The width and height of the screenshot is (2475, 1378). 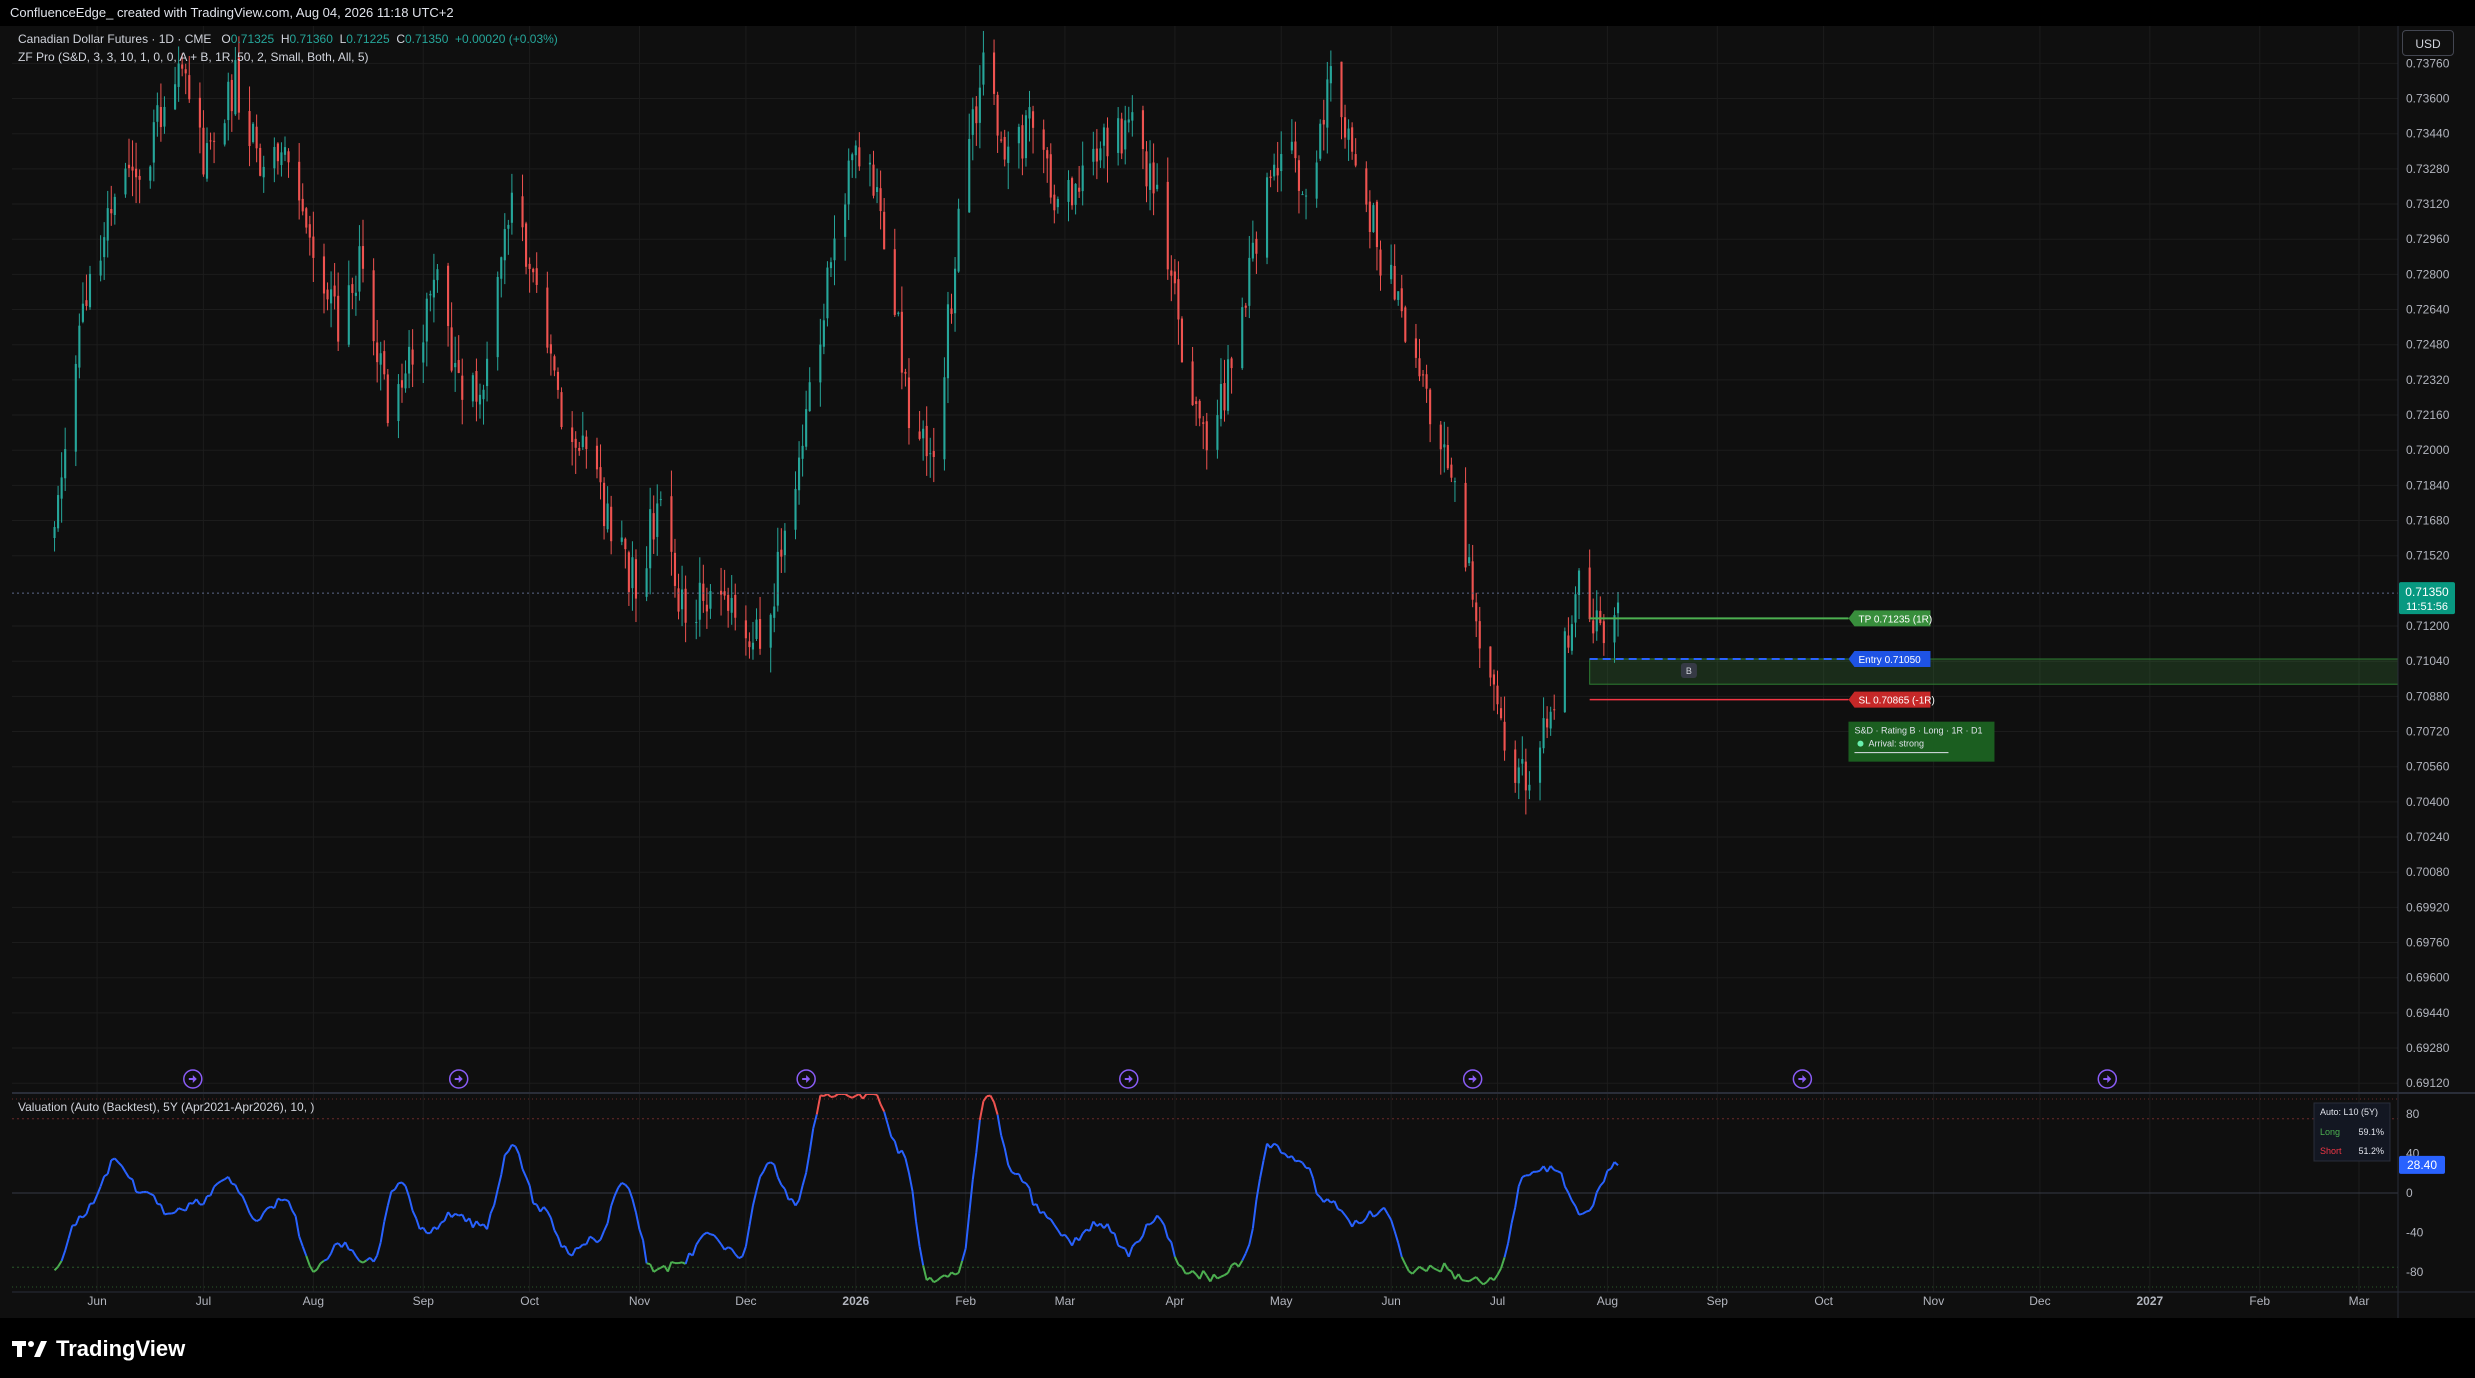 What do you see at coordinates (2428, 169) in the screenshot?
I see `price-tick-label: 0.73280` at bounding box center [2428, 169].